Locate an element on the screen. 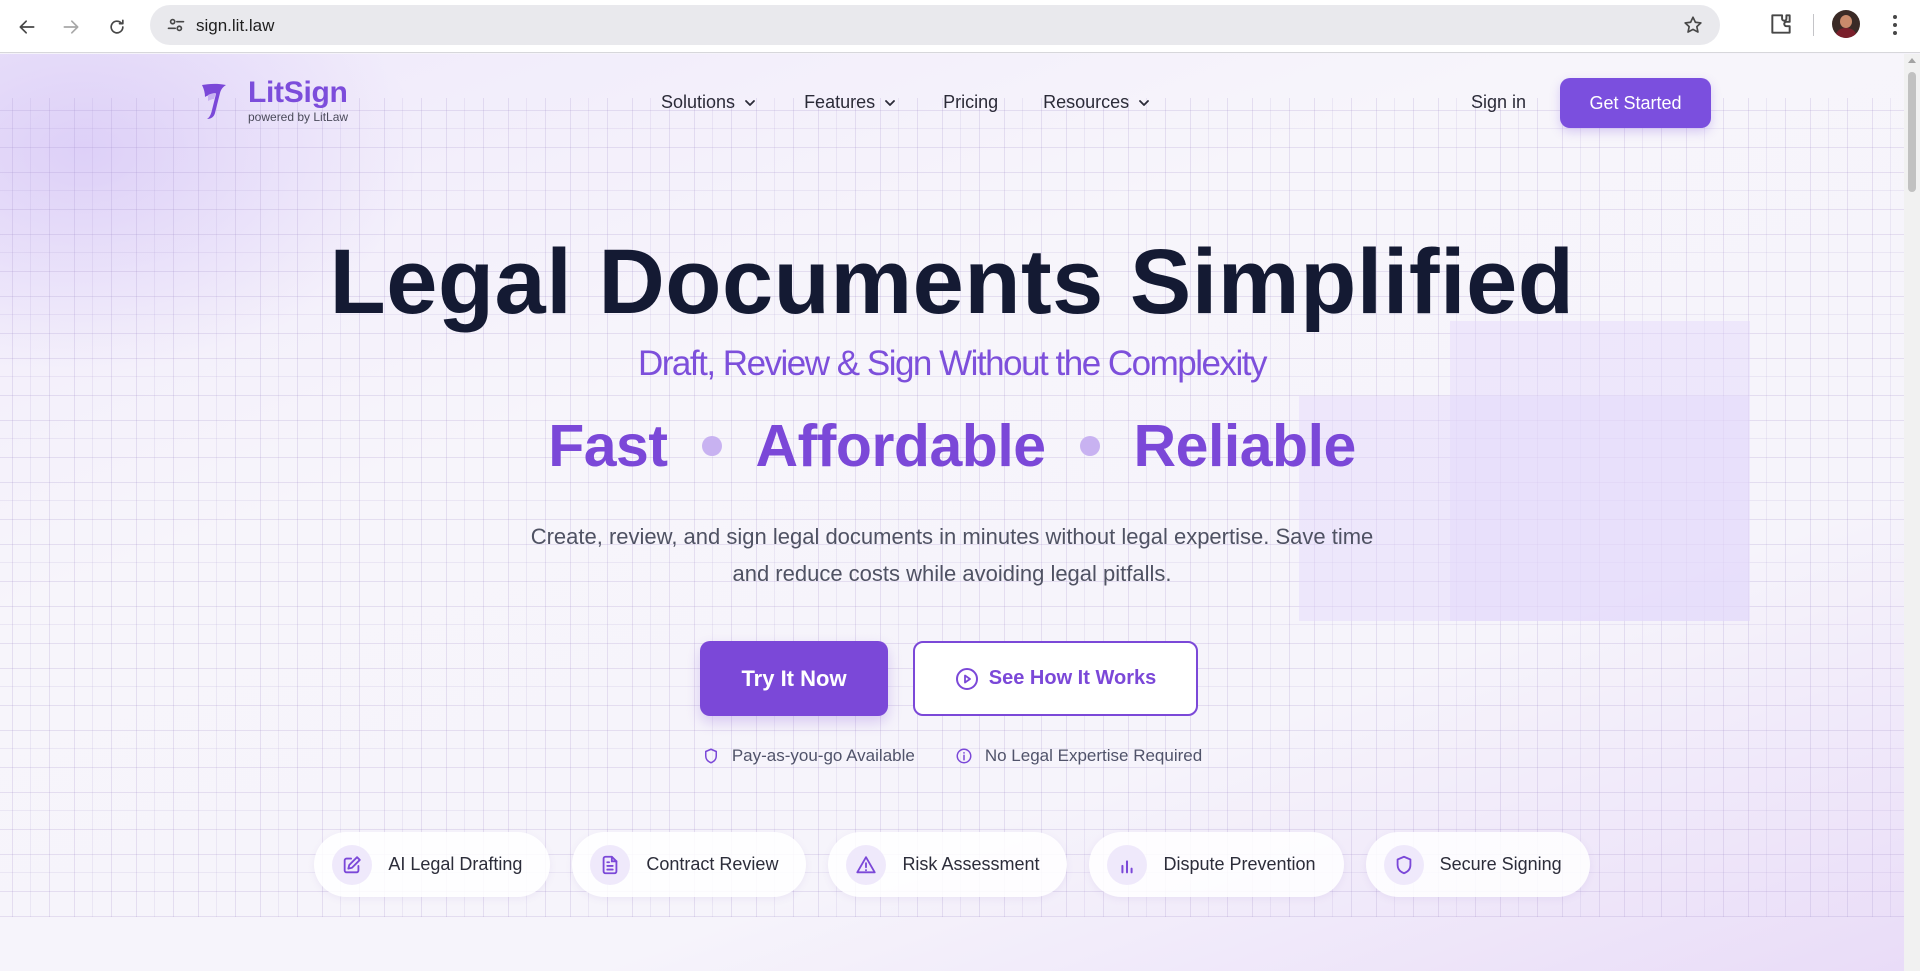 The height and width of the screenshot is (971, 1920). reload-icon is located at coordinates (117, 26).